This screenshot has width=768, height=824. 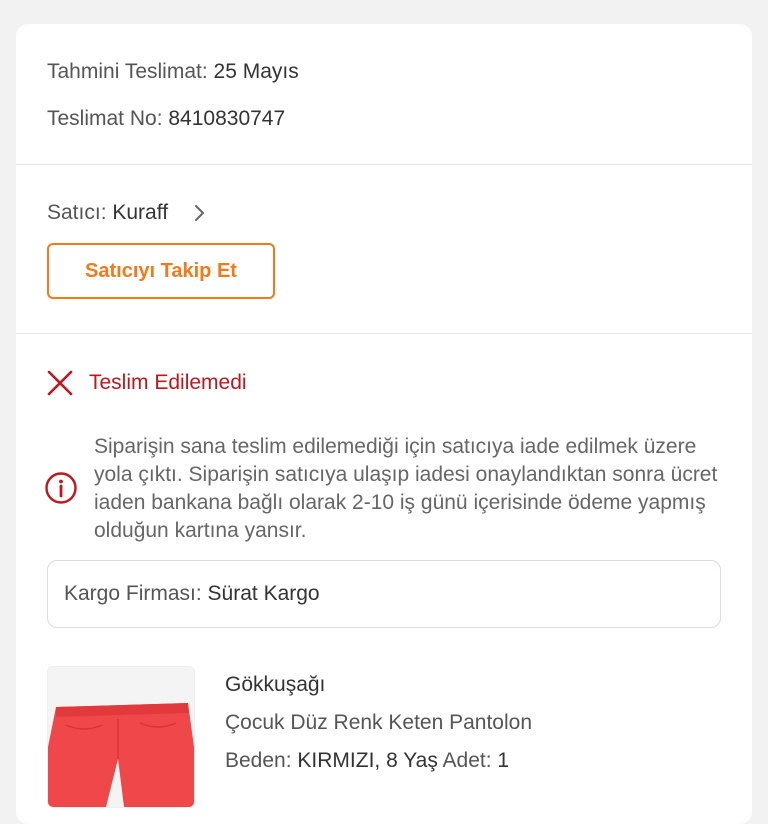 I want to click on product-brand: Gökkuşağı, so click(x=275, y=684).